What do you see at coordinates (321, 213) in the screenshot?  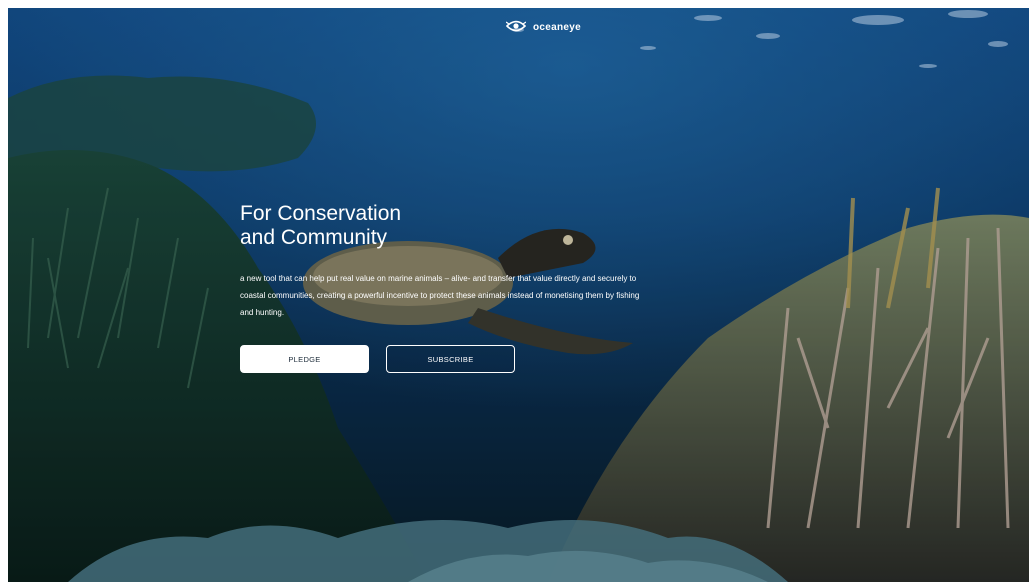 I see `hero-title-line1: For Conservation` at bounding box center [321, 213].